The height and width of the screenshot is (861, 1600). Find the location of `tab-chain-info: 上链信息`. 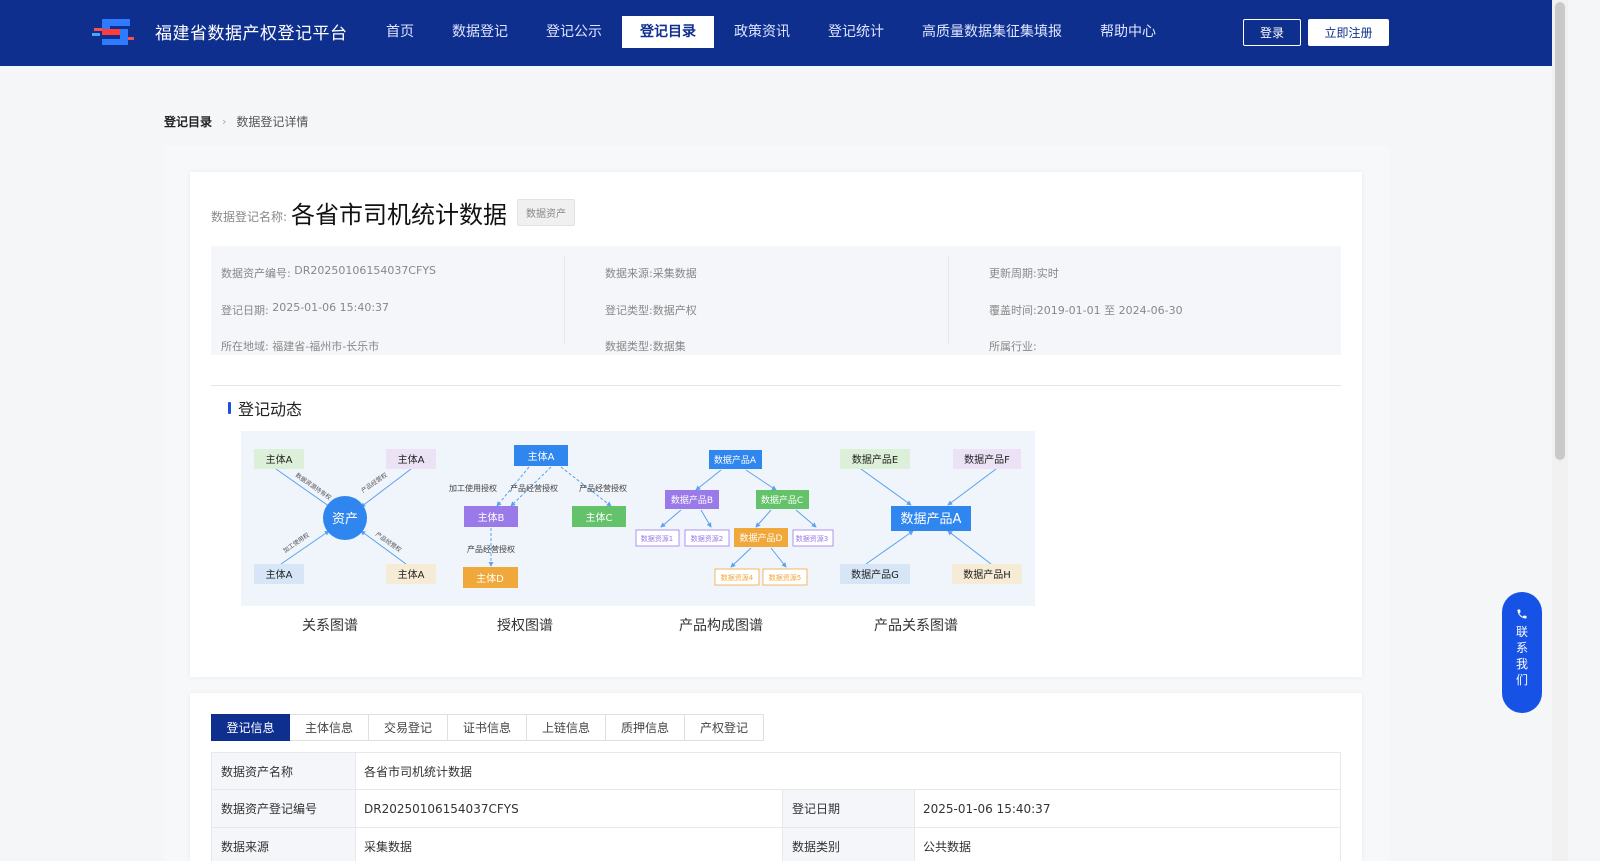

tab-chain-info: 上链信息 is located at coordinates (566, 727).